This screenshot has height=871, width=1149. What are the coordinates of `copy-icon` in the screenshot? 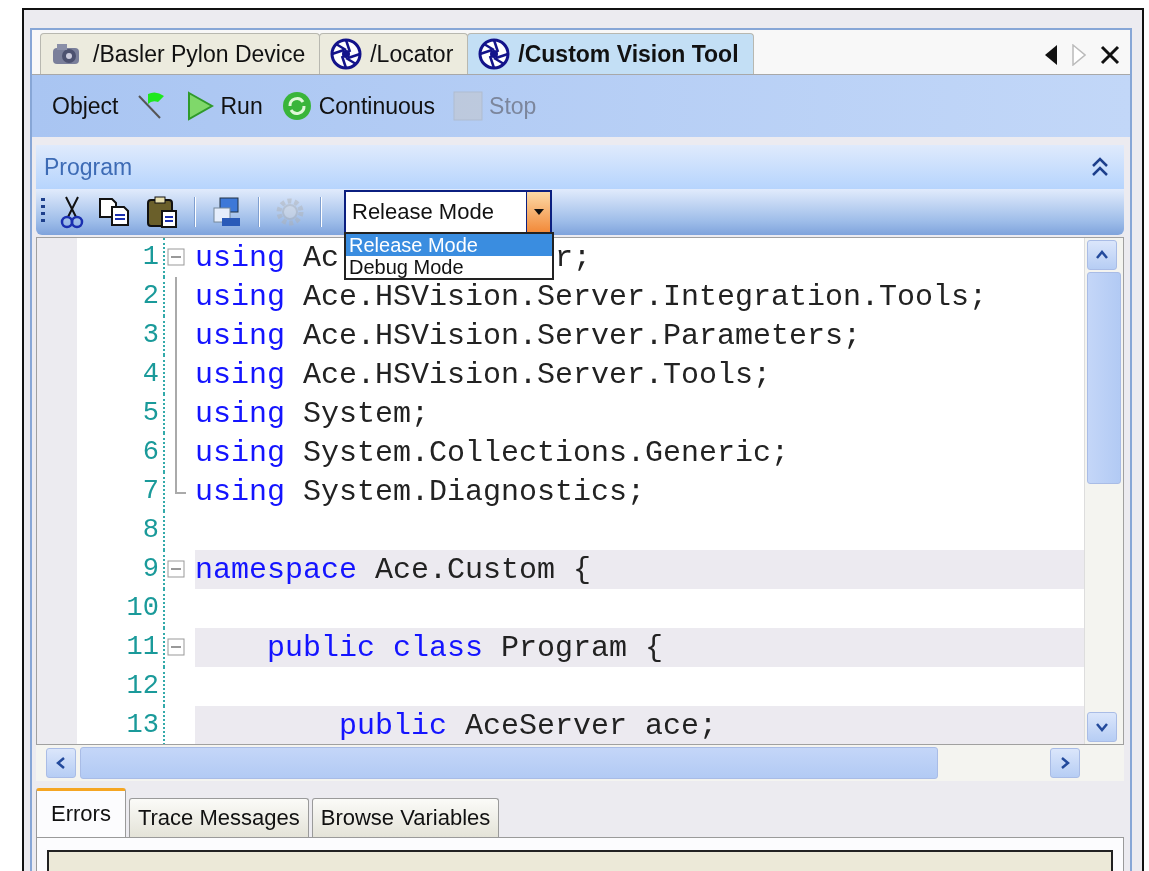 It's located at (115, 212).